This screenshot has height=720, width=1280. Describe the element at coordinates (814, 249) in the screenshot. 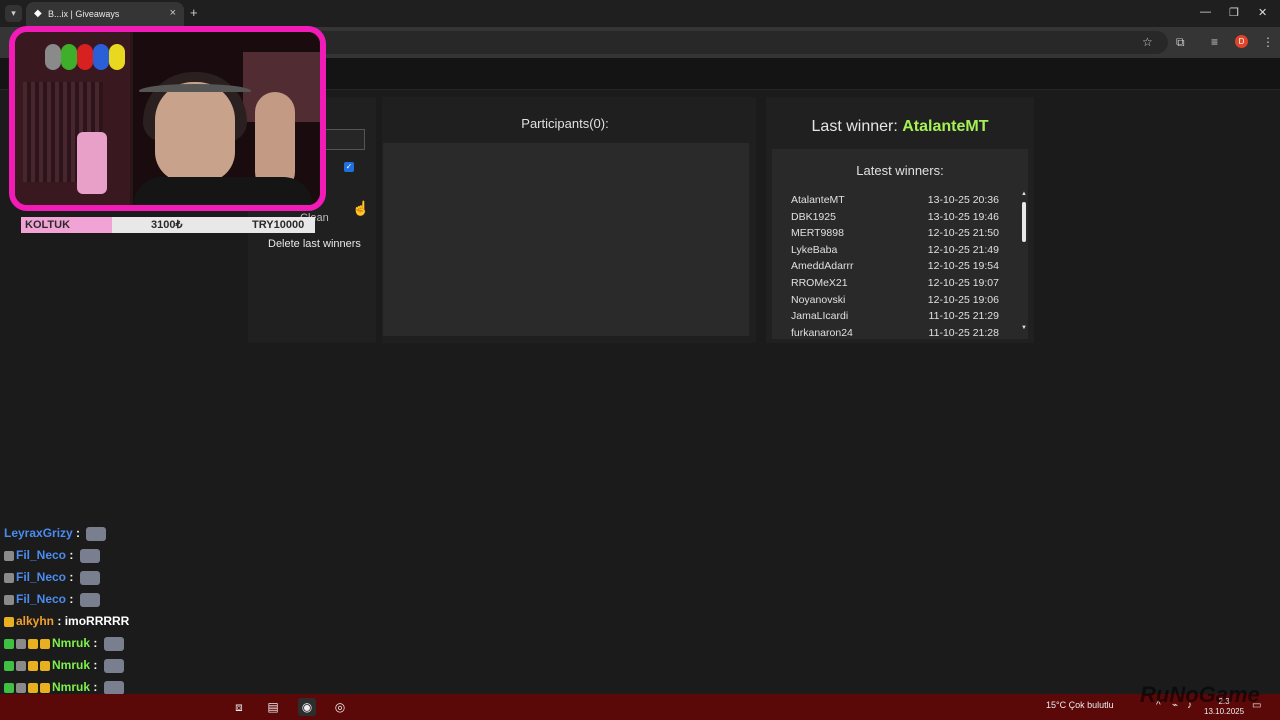

I see `winner-name: LykeBaba` at that location.